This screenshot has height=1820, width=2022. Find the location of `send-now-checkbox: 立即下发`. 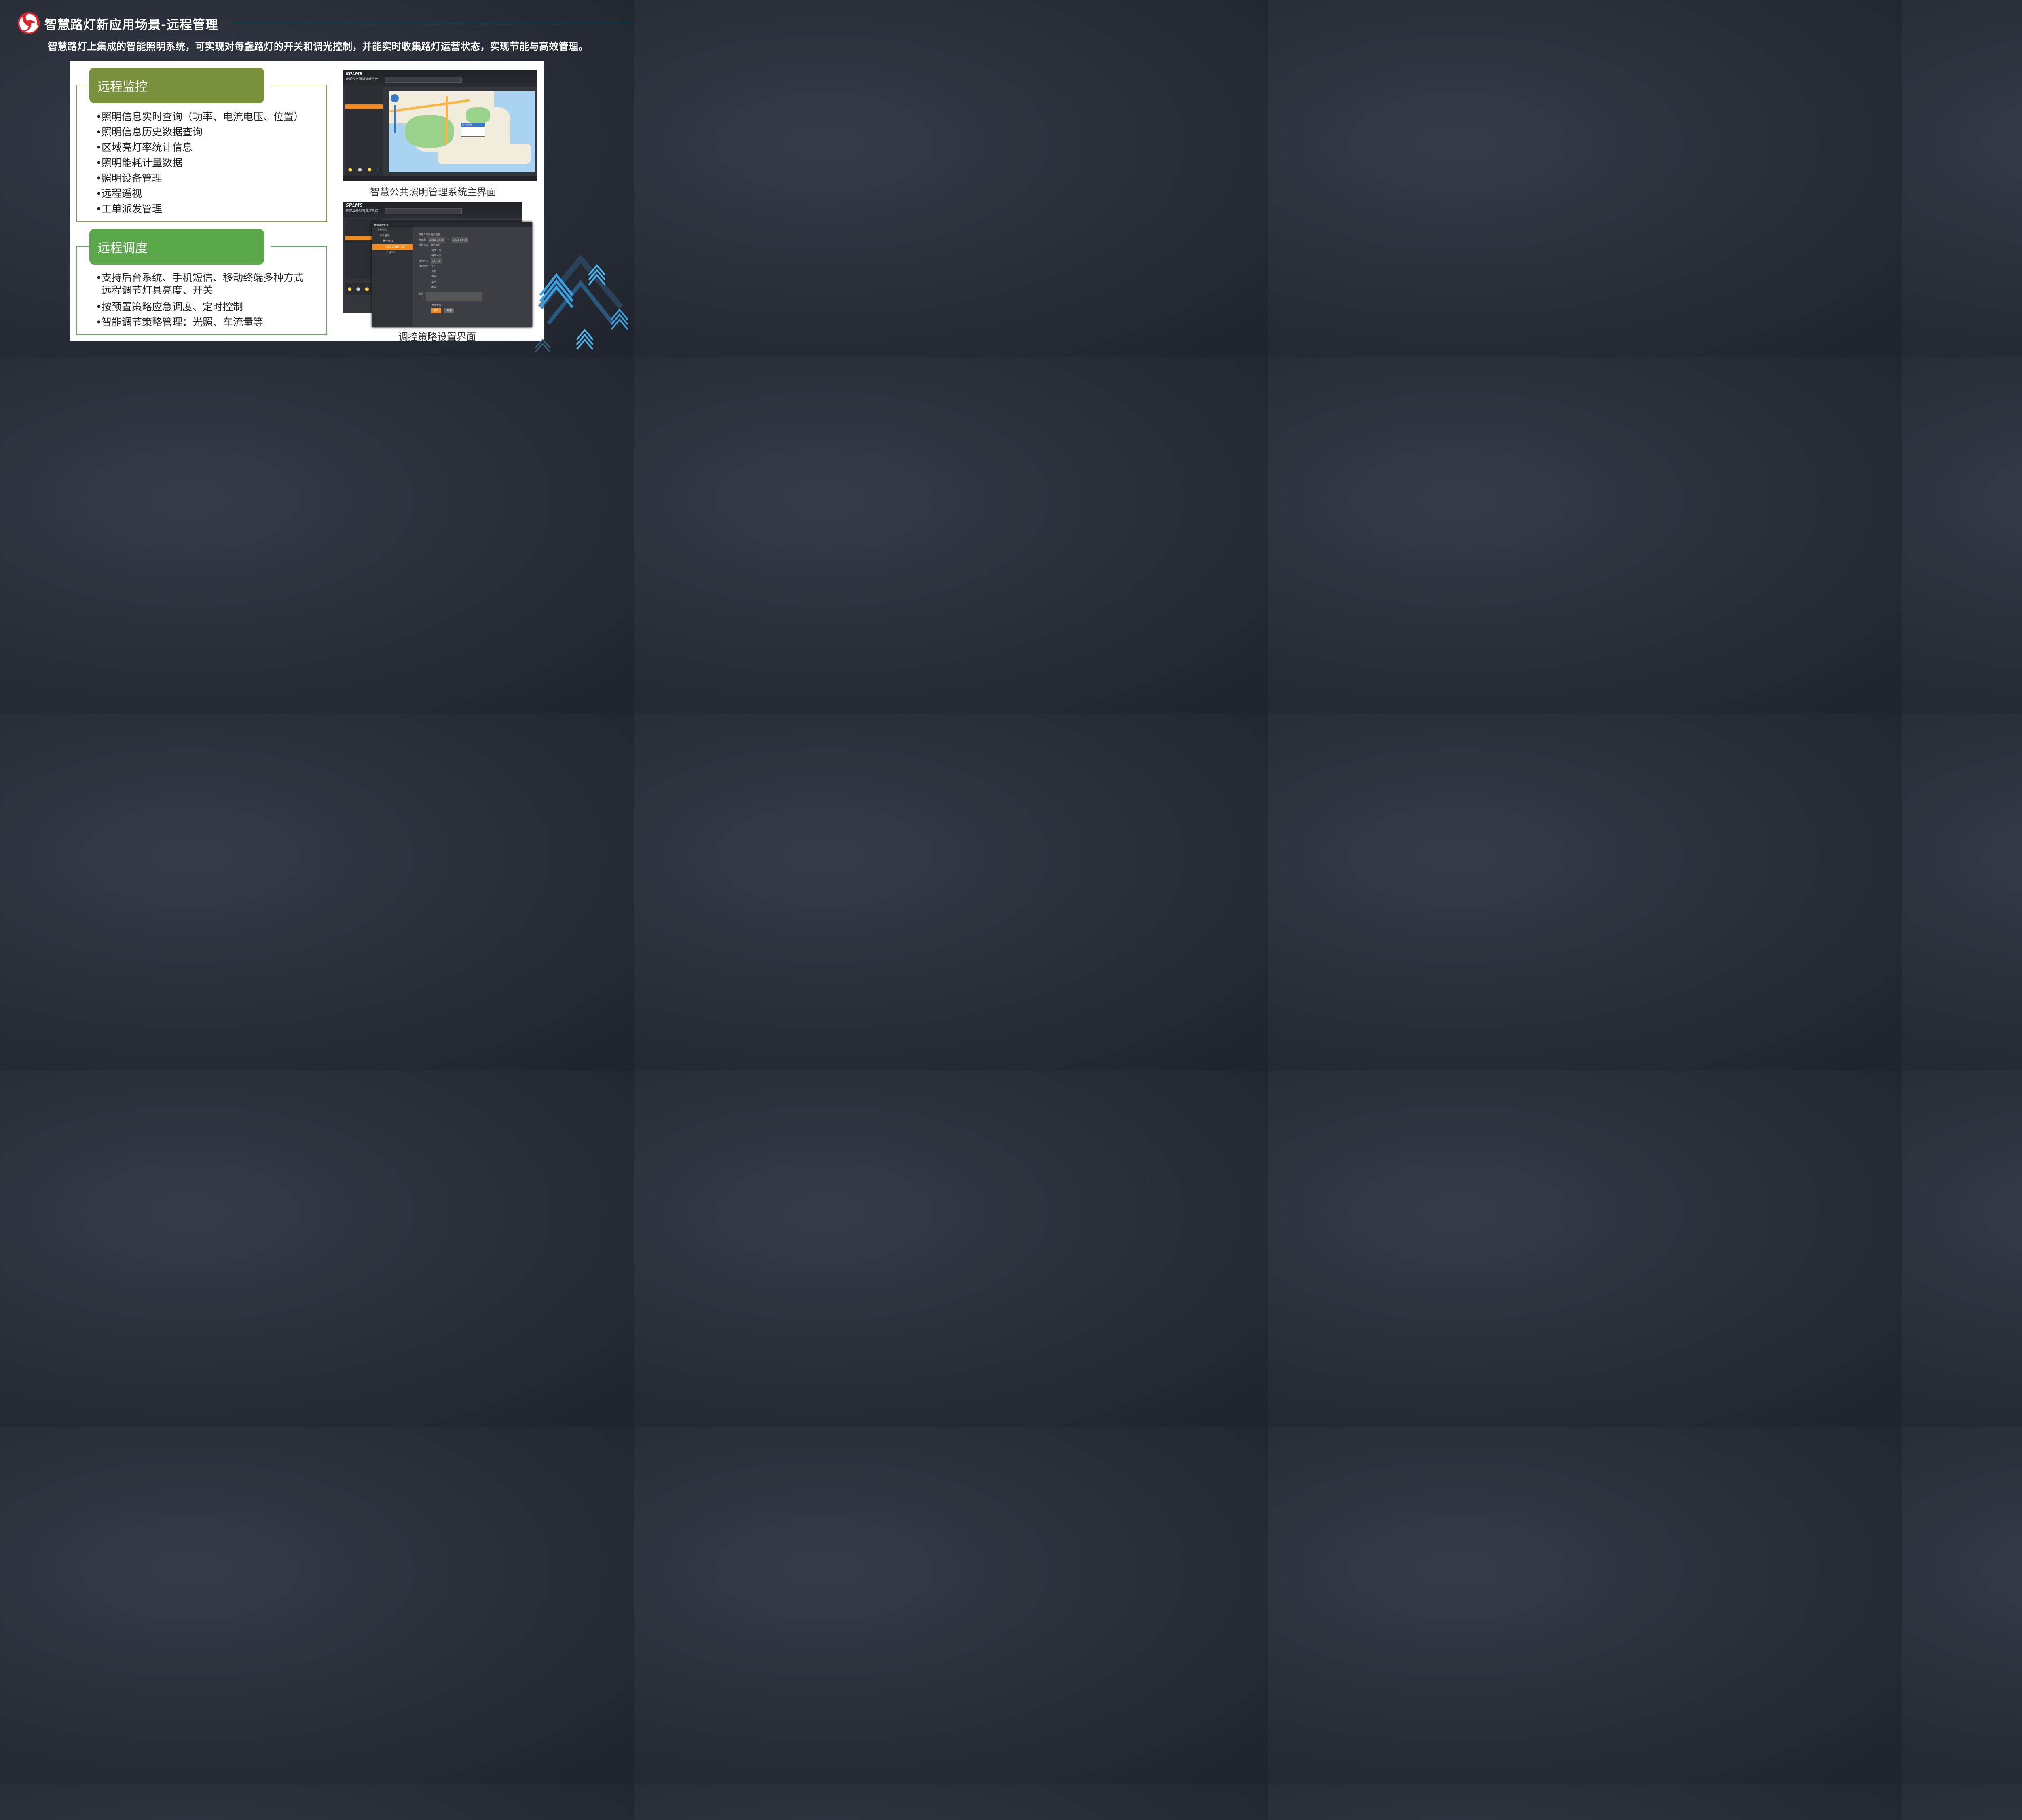

send-now-checkbox: 立即下发 is located at coordinates (473, 305).